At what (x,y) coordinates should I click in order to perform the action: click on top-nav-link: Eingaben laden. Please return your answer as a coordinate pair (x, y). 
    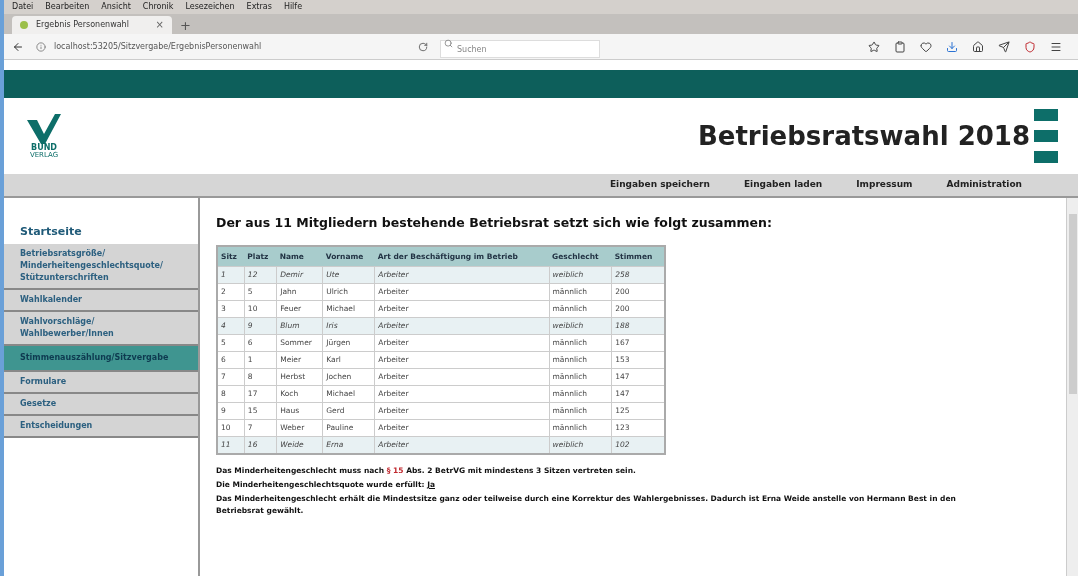
    Looking at the image, I should click on (783, 185).